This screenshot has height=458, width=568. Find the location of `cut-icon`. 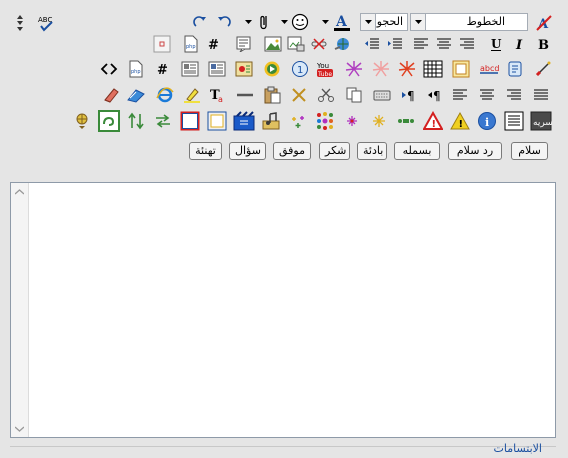

cut-icon is located at coordinates (326, 95).